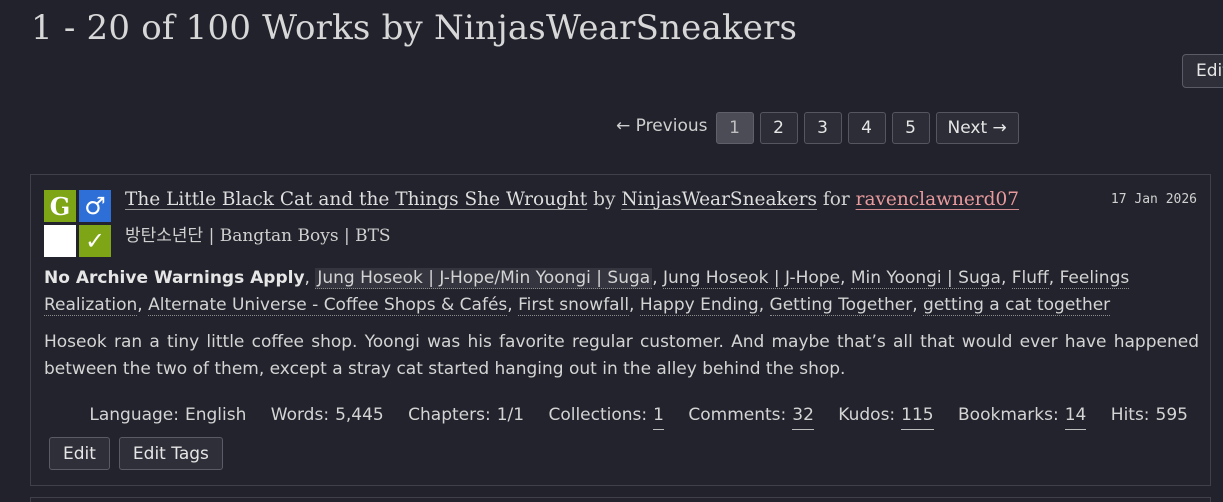  Describe the element at coordinates (359, 415) in the screenshot. I see `words-value: 5,445` at that location.